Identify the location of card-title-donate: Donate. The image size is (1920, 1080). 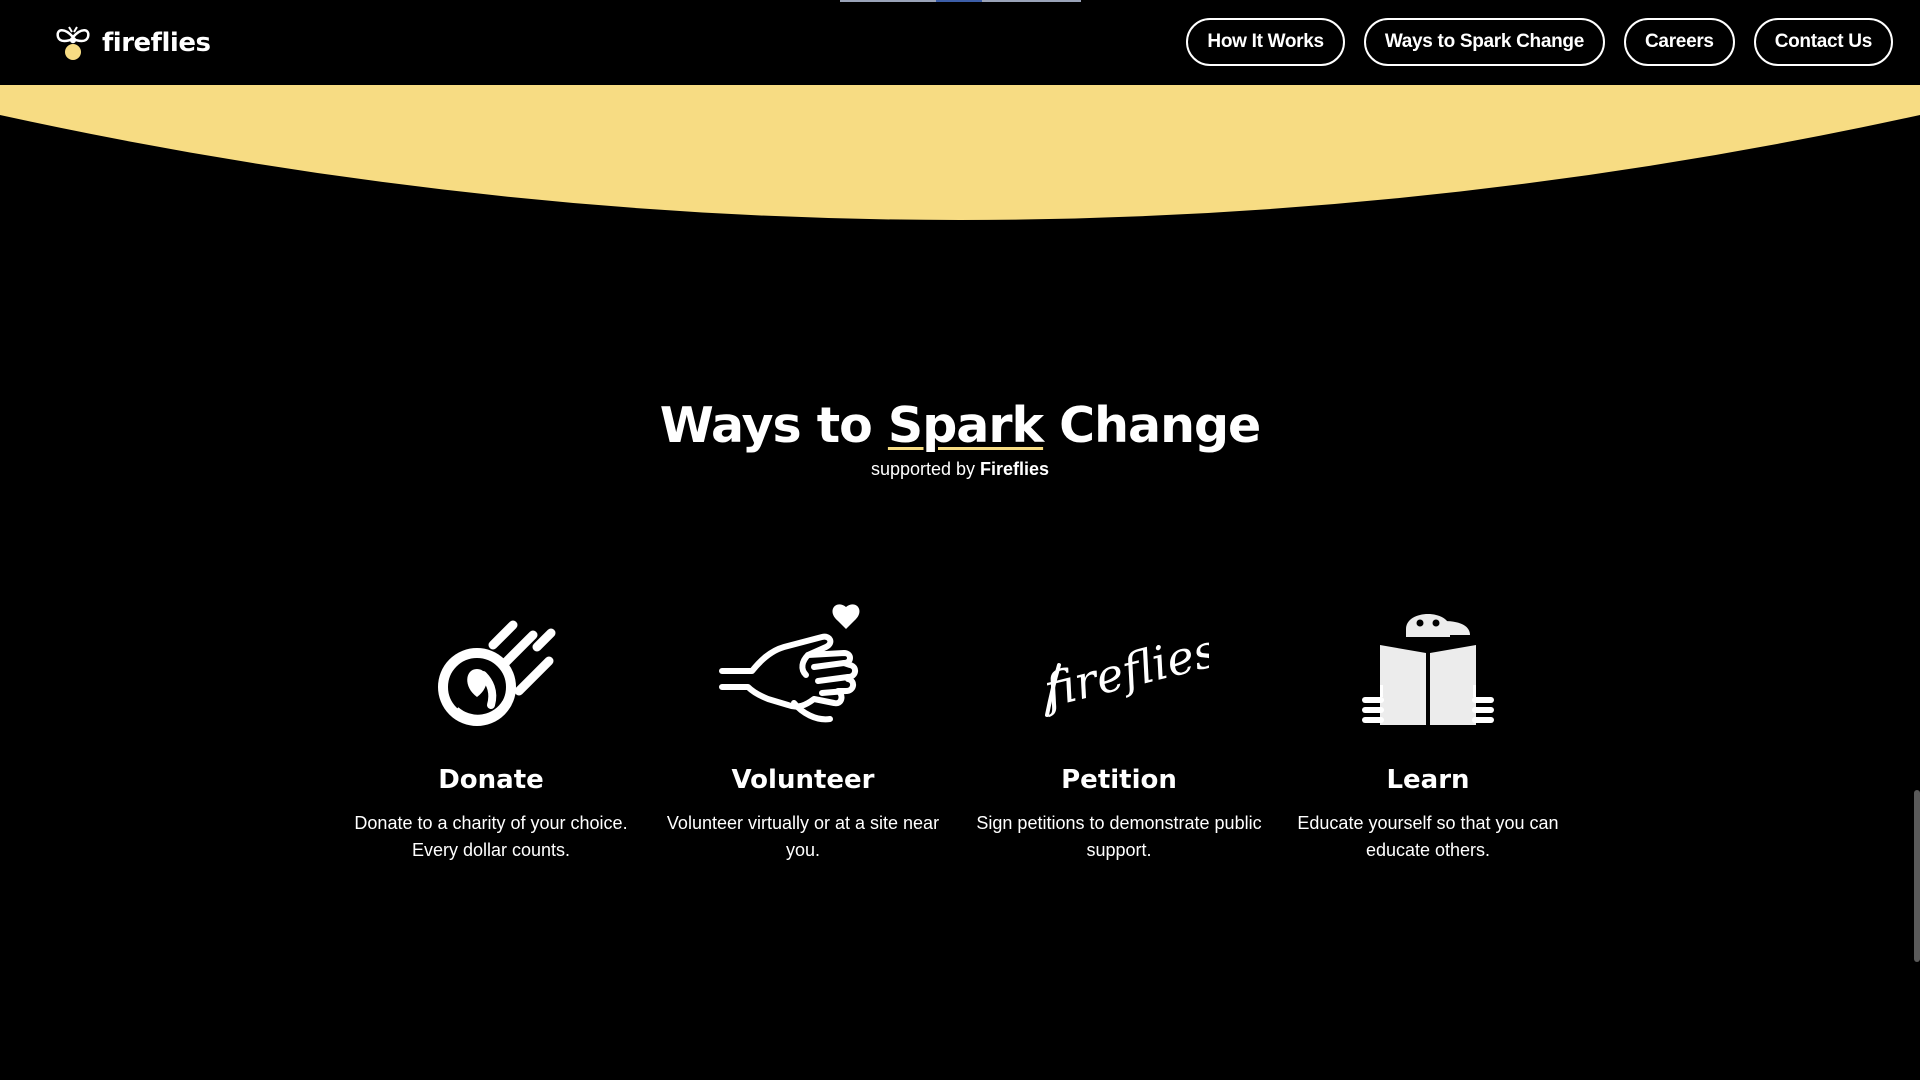
(491, 780).